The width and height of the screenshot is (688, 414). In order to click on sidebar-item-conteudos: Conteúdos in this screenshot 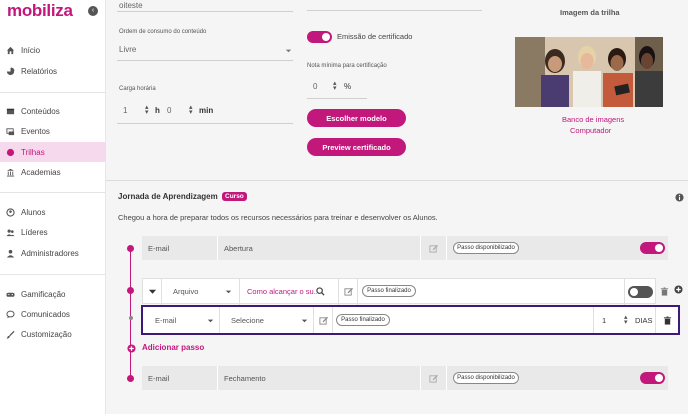, I will do `click(53, 111)`.